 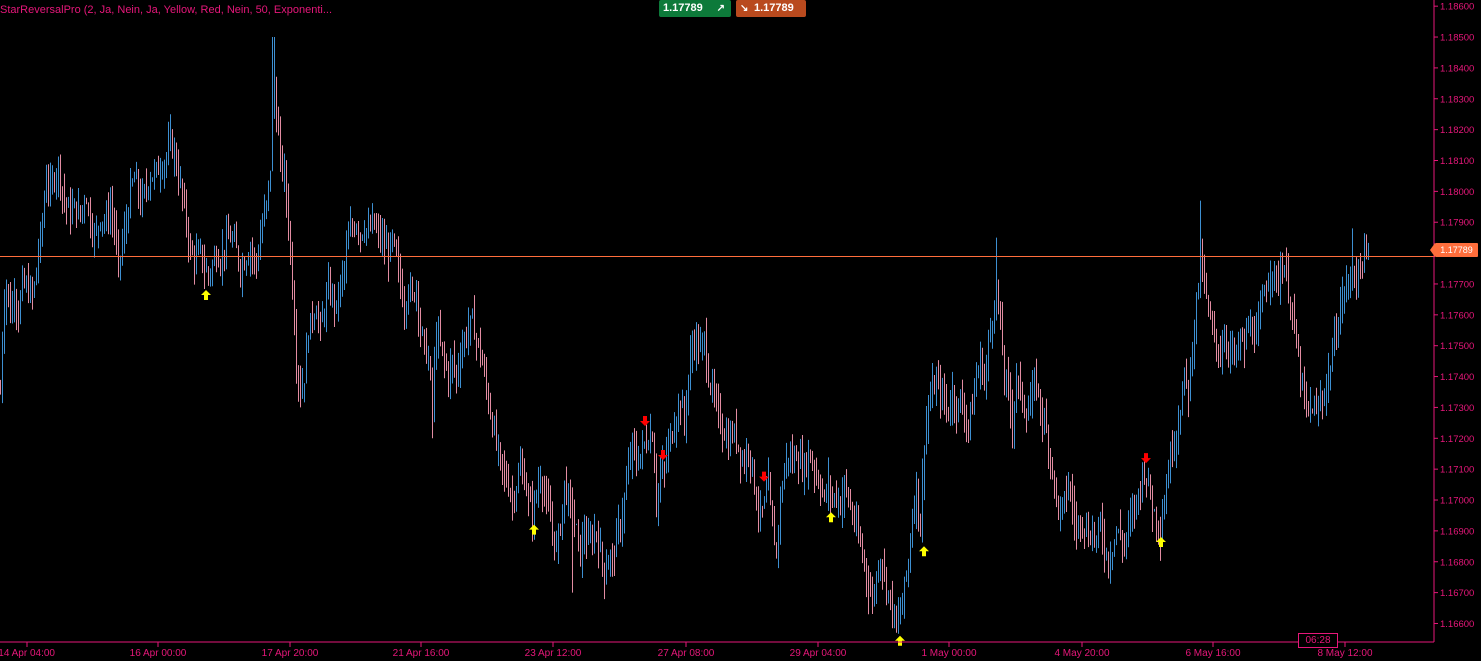 What do you see at coordinates (1318, 640) in the screenshot?
I see `countdown-timer: 06:28` at bounding box center [1318, 640].